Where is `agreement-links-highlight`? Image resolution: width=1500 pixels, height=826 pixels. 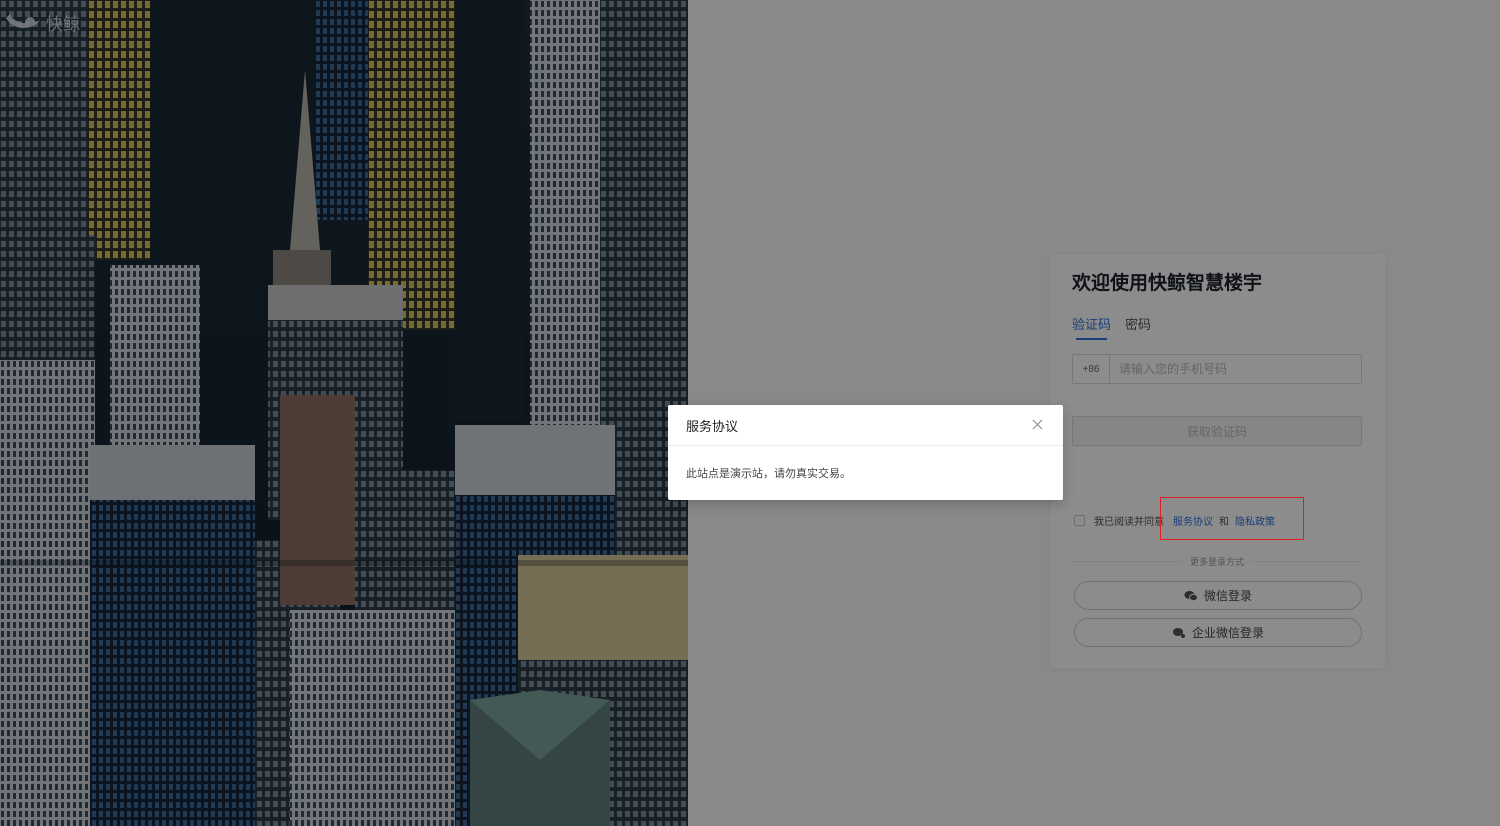
agreement-links-highlight is located at coordinates (1232, 518).